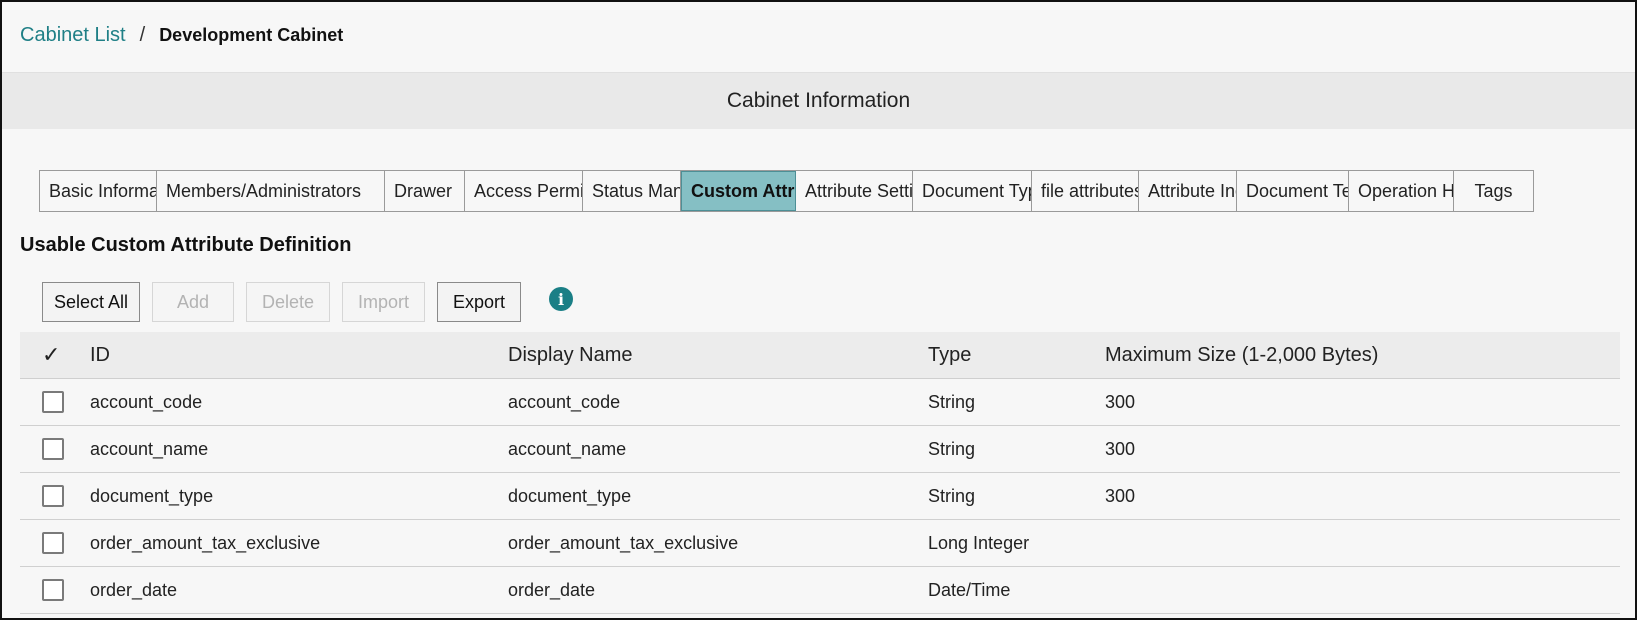 The image size is (1637, 620). What do you see at coordinates (623, 542) in the screenshot?
I see `cell-display-name: order_amount_tax_exclusive` at bounding box center [623, 542].